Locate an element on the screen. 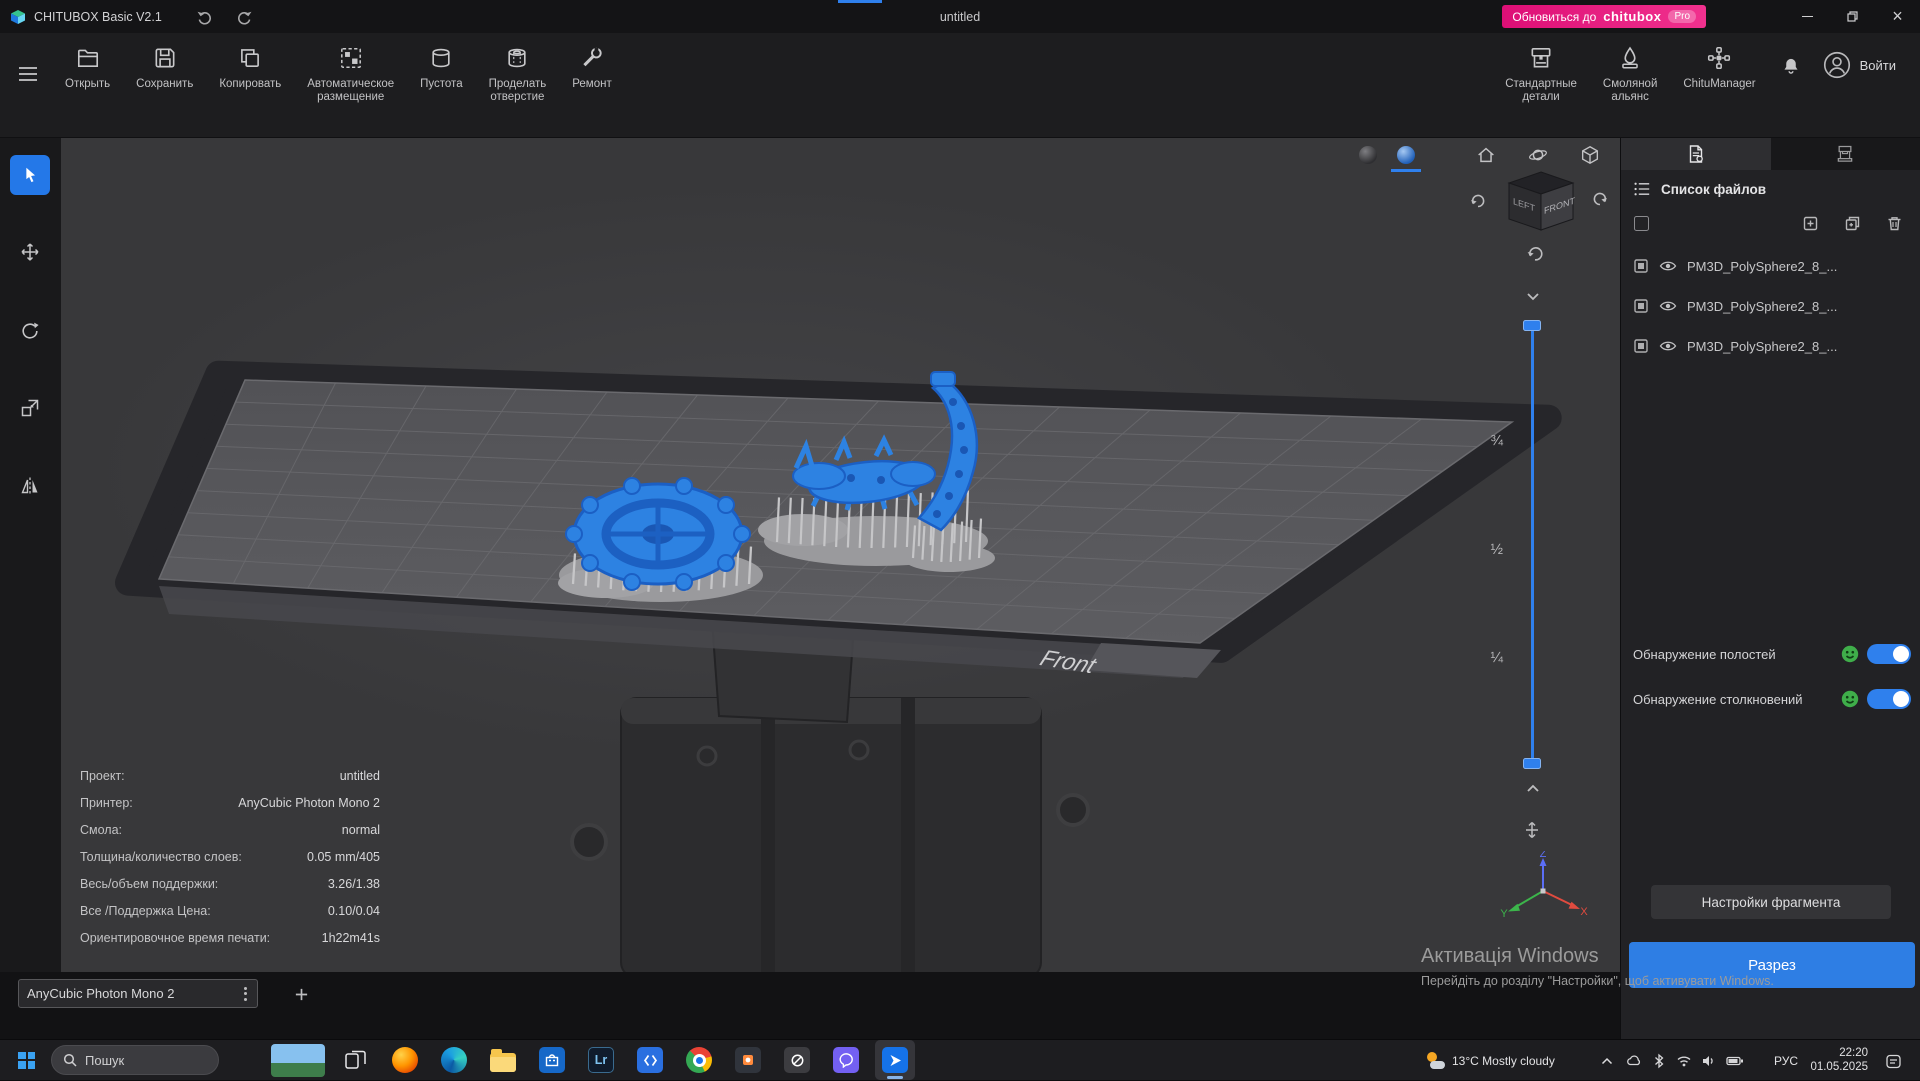 This screenshot has height=1081, width=1920. taskbar-app-edge is located at coordinates (454, 1060).